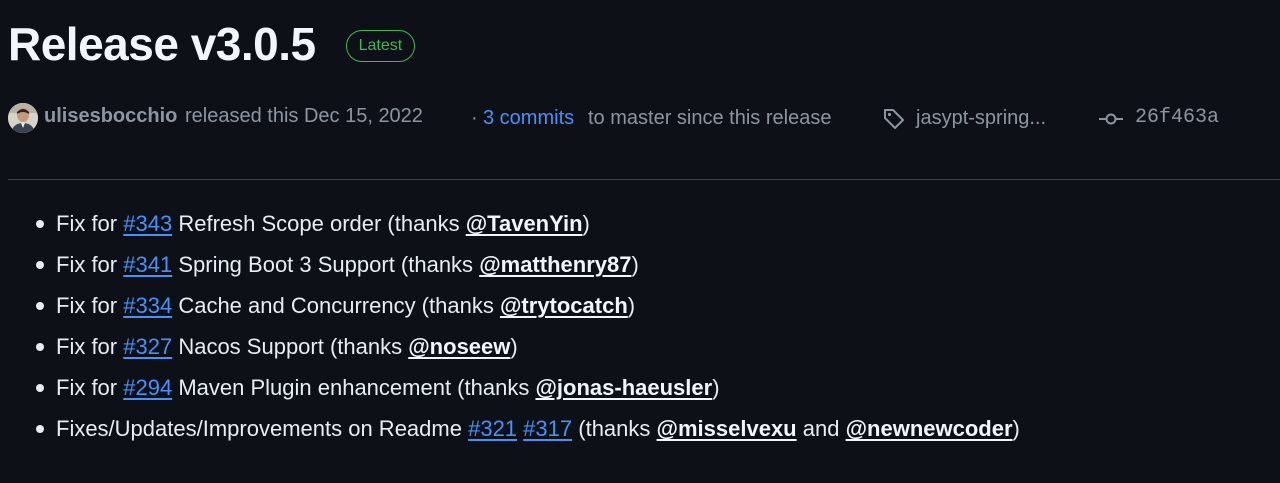  What do you see at coordinates (354, 387) in the screenshot?
I see `note-text: Maven Plugin enhancement (thanks` at bounding box center [354, 387].